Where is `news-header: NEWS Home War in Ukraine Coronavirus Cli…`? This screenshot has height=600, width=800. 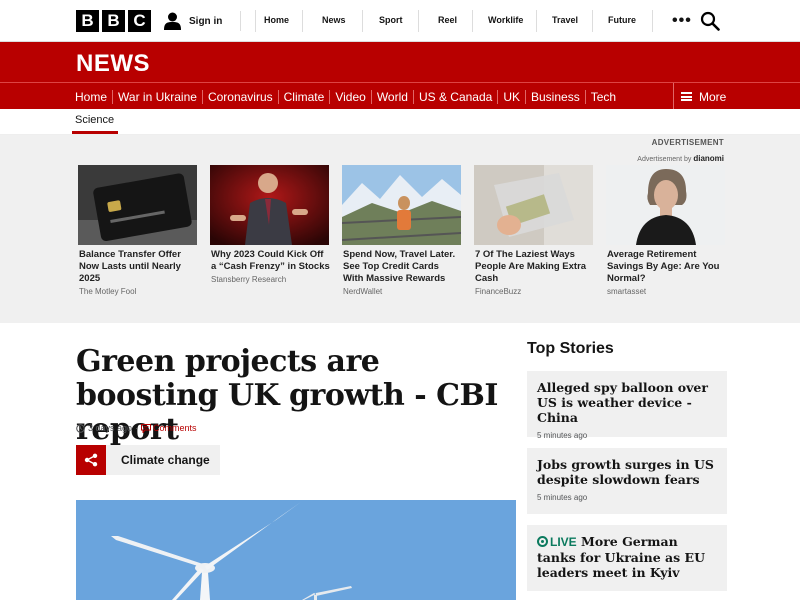
news-header: NEWS Home War in Ukraine Coronavirus Cli… is located at coordinates (400, 76).